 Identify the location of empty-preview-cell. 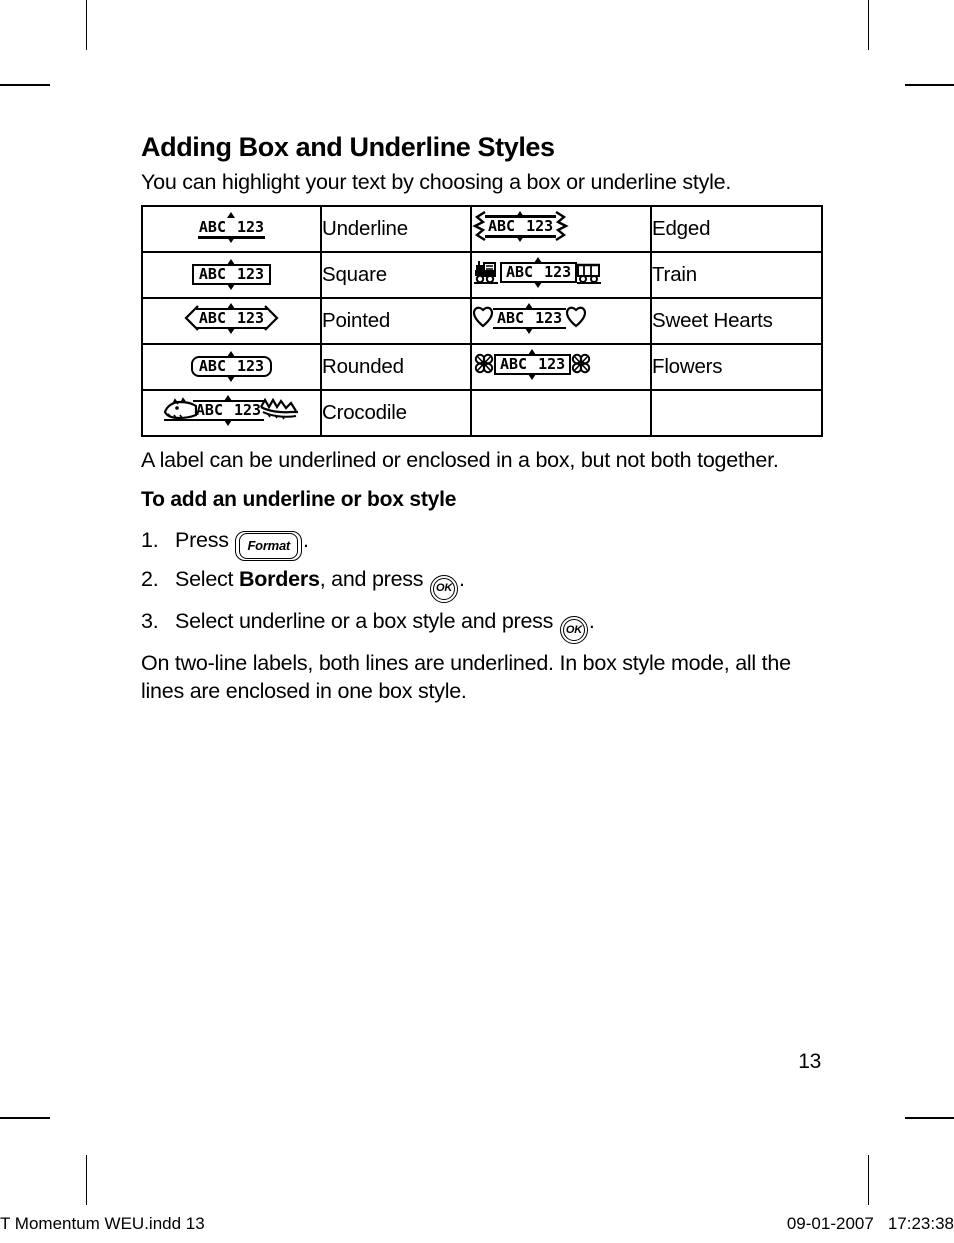
(561, 412).